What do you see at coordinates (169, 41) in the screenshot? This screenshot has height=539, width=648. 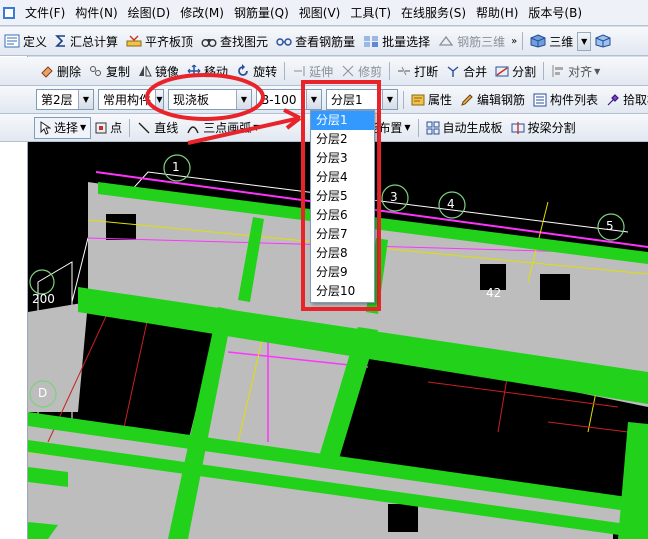 I see `flat-slab-top-label: 平齐板顶` at bounding box center [169, 41].